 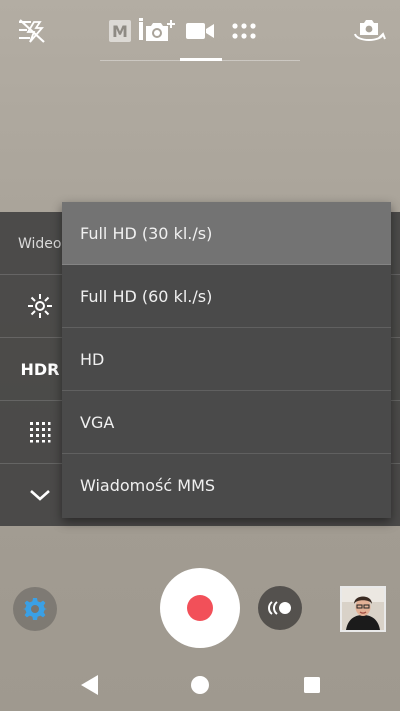 I want to click on recent-apps-icon, so click(x=312, y=685).